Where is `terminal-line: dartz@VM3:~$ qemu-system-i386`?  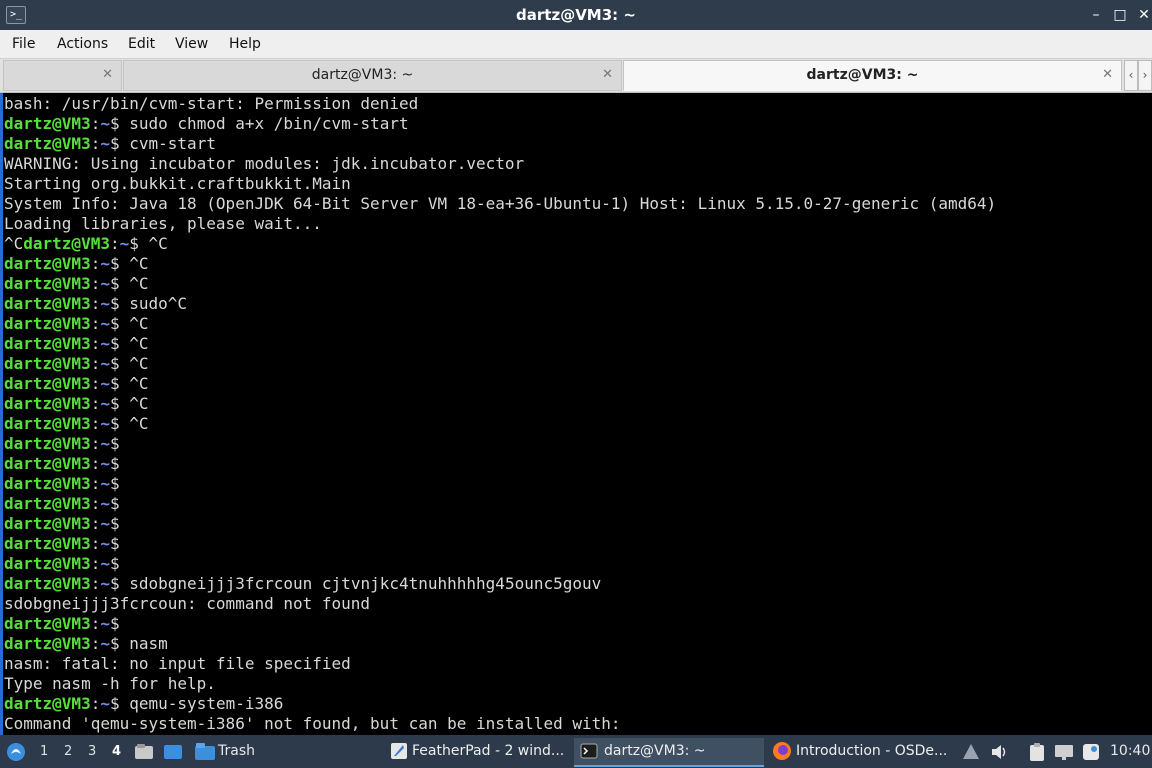 terminal-line: dartz@VM3:~$ qemu-system-i386 is located at coordinates (500, 704).